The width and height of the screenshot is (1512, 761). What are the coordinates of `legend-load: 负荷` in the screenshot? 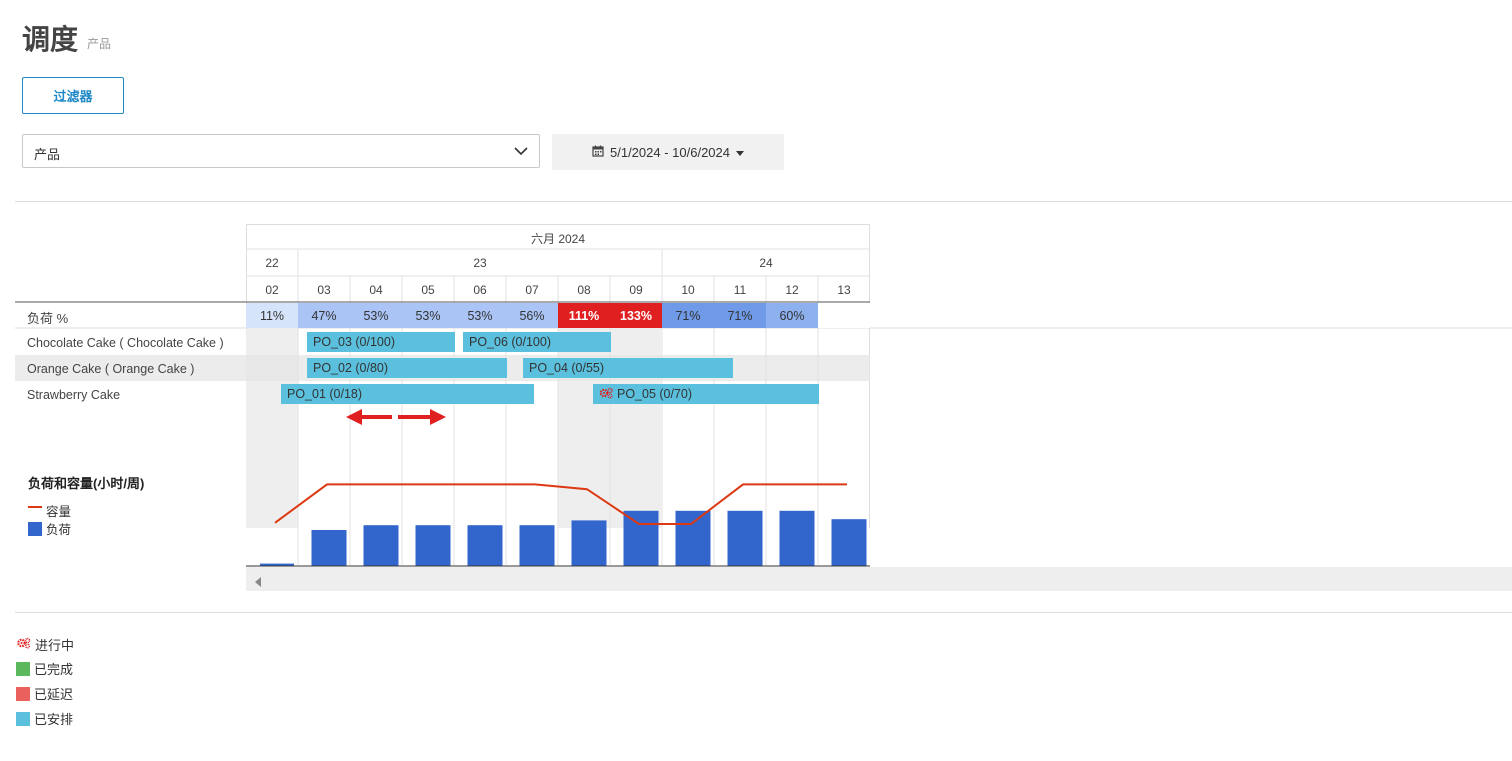 It's located at (49, 528).